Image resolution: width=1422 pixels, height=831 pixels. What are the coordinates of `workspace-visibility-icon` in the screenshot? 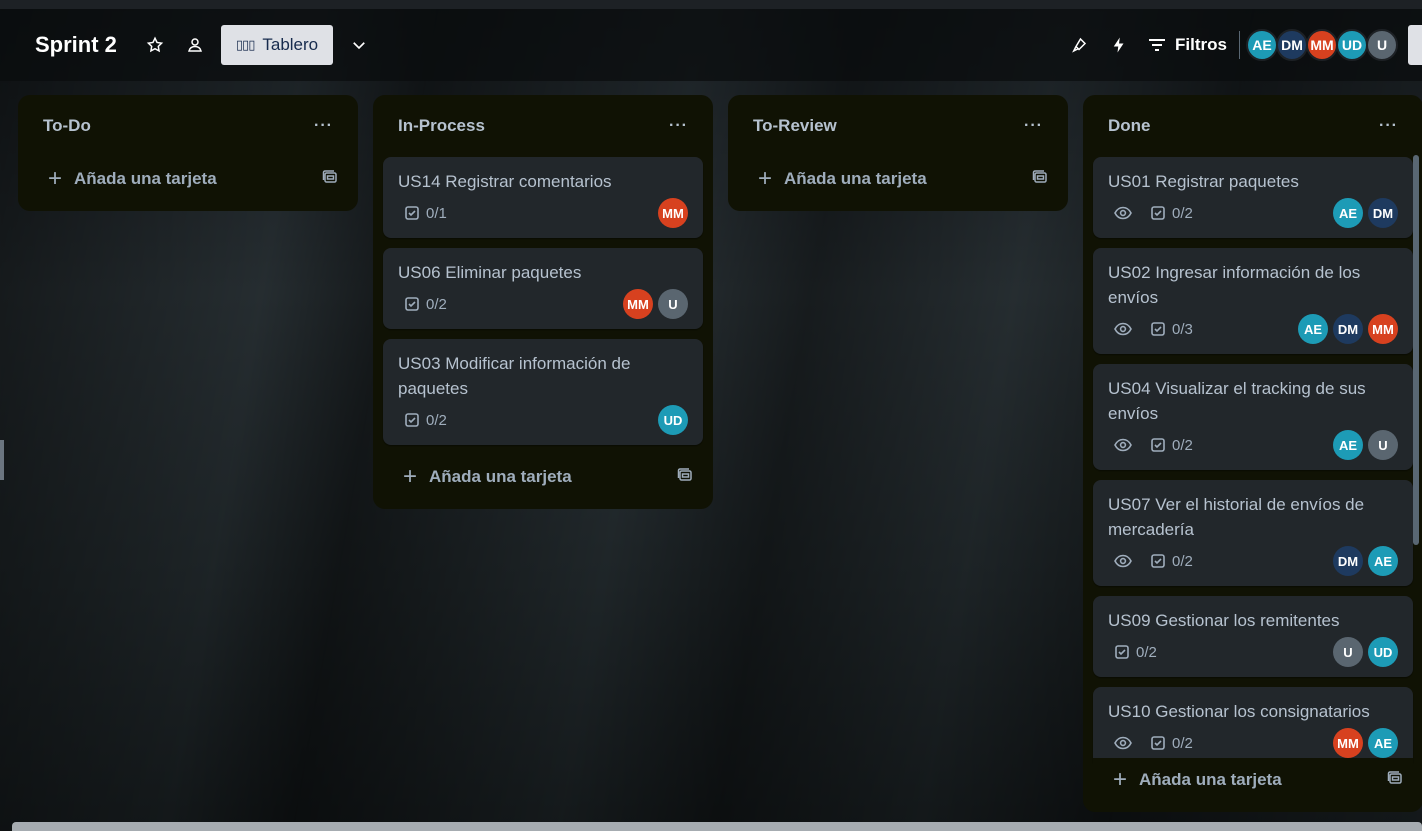 It's located at (195, 45).